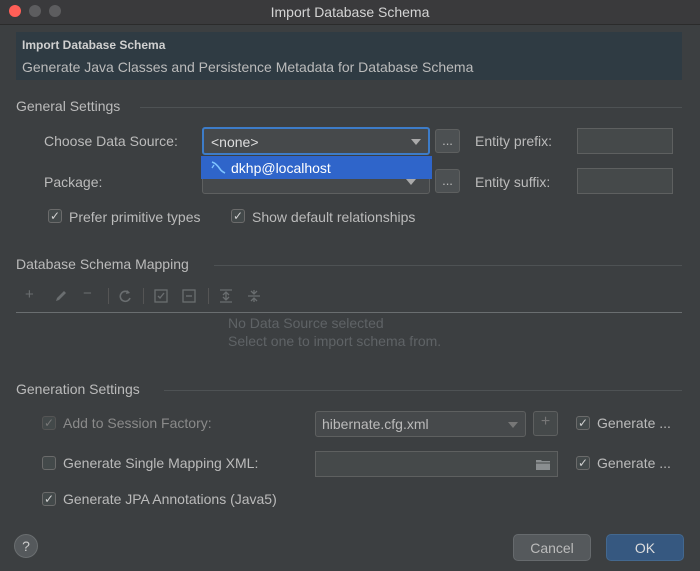 Image resolution: width=700 pixels, height=571 pixels. What do you see at coordinates (49, 499) in the screenshot?
I see `jpa-annotations-checkbox: ✓` at bounding box center [49, 499].